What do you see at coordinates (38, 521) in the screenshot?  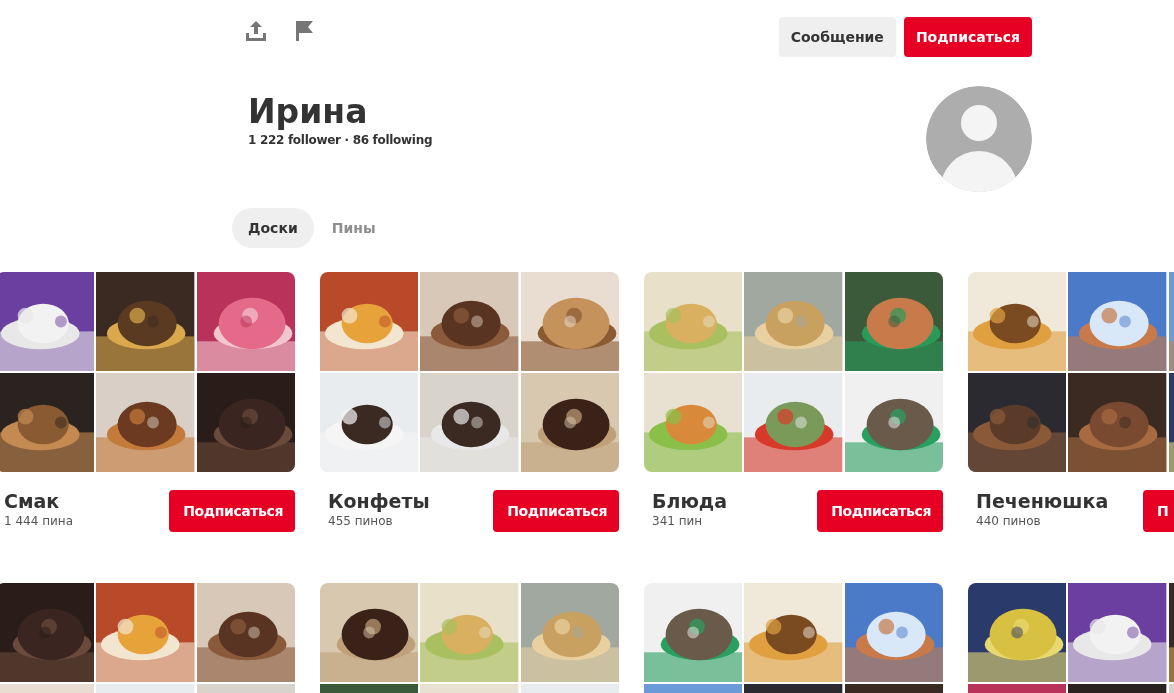 I see `pin-count: 1 444 пина` at bounding box center [38, 521].